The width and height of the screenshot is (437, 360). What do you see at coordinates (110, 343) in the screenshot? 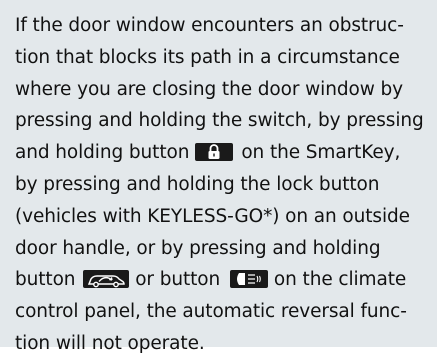
I see `note-line-11: tion will not operate.` at bounding box center [110, 343].